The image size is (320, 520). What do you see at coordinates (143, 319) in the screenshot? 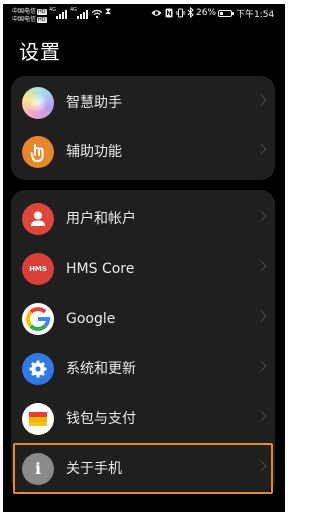
I see `settings-item-google: Google` at bounding box center [143, 319].